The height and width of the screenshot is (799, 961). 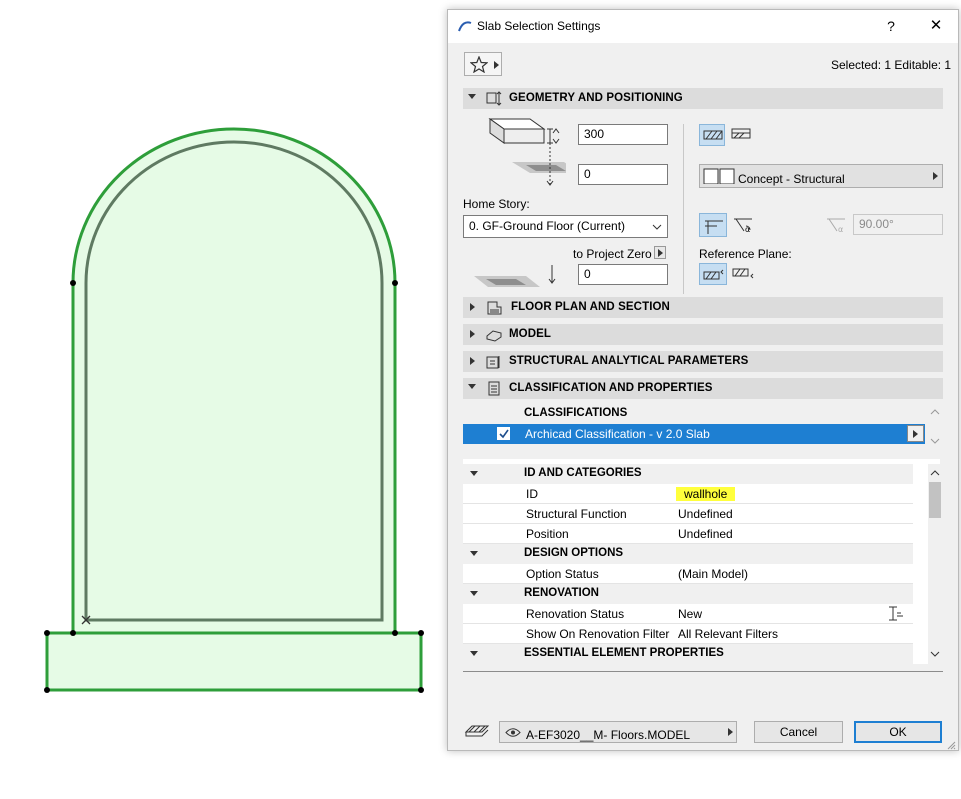 What do you see at coordinates (836, 226) in the screenshot?
I see `angle-icon: α` at bounding box center [836, 226].